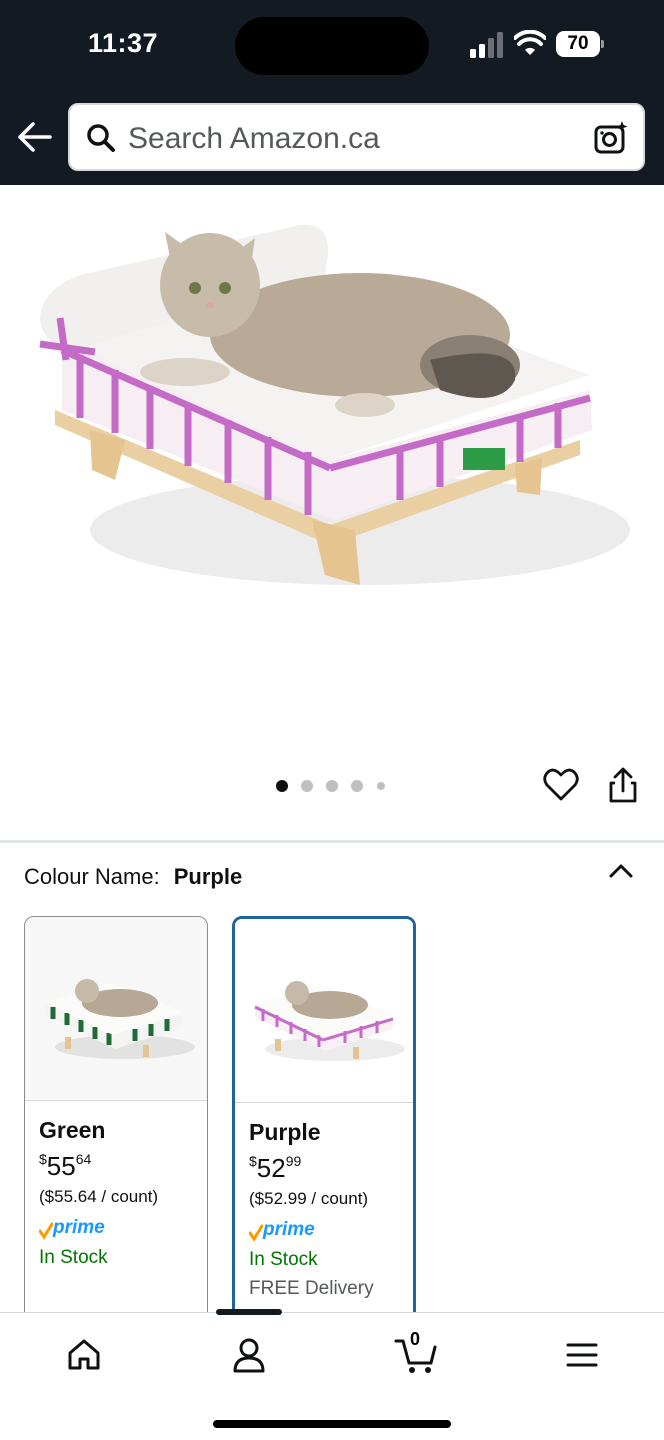 The width and height of the screenshot is (664, 1440). Describe the element at coordinates (416, 1352) in the screenshot. I see `cart-button: 0` at that location.